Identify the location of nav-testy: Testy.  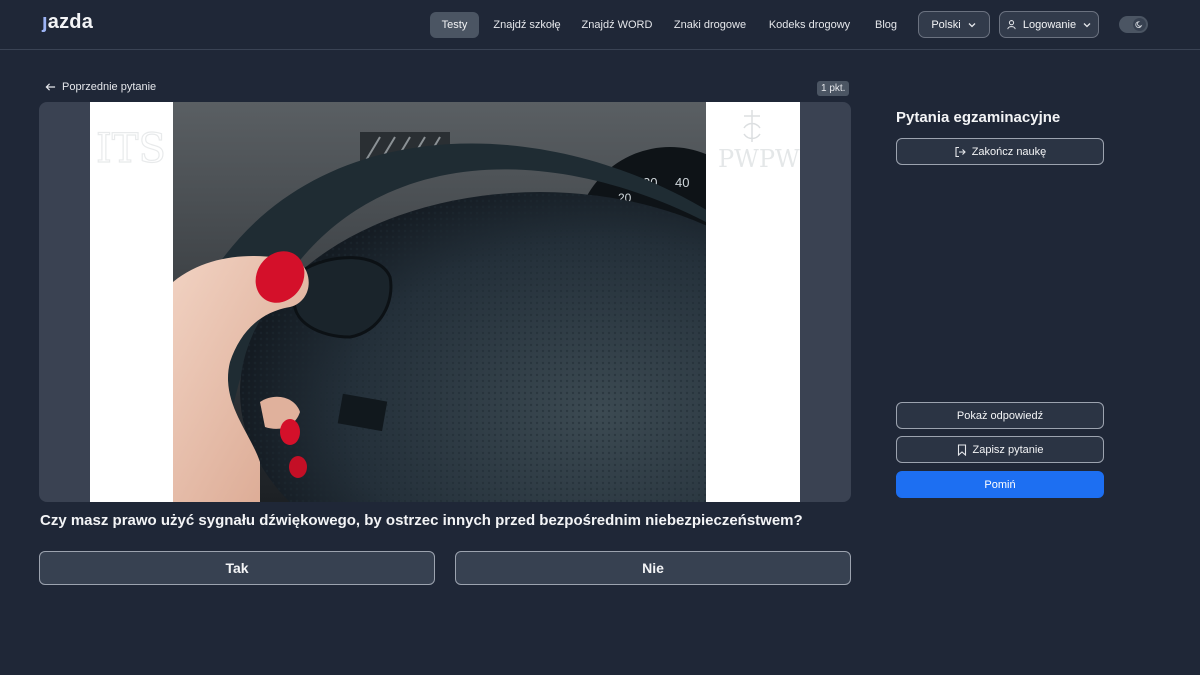
(454, 25).